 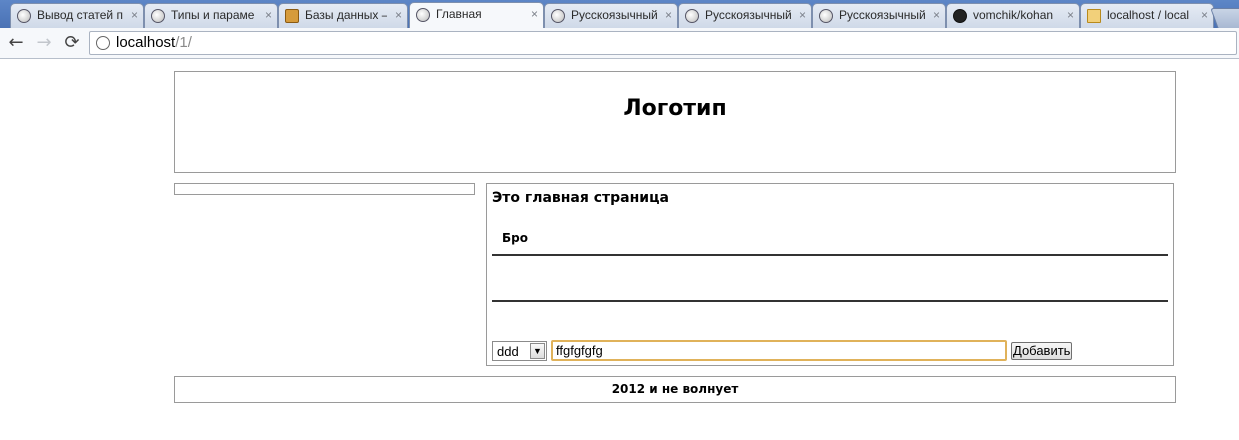 What do you see at coordinates (960, 16) in the screenshot?
I see `github-icon` at bounding box center [960, 16].